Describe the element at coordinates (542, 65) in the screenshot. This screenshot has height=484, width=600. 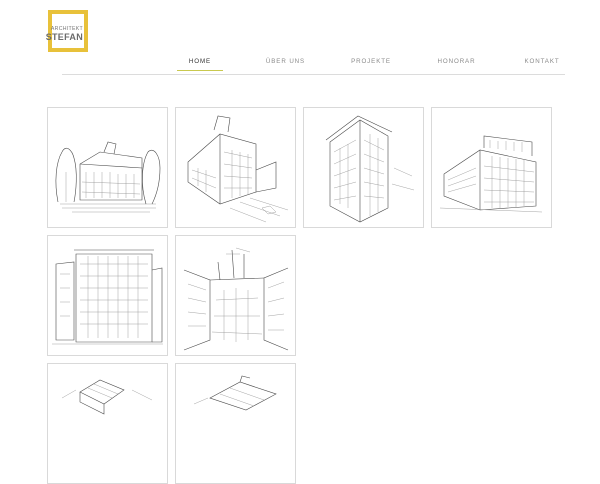
I see `nav-item-kontakt: KONTAKT` at that location.